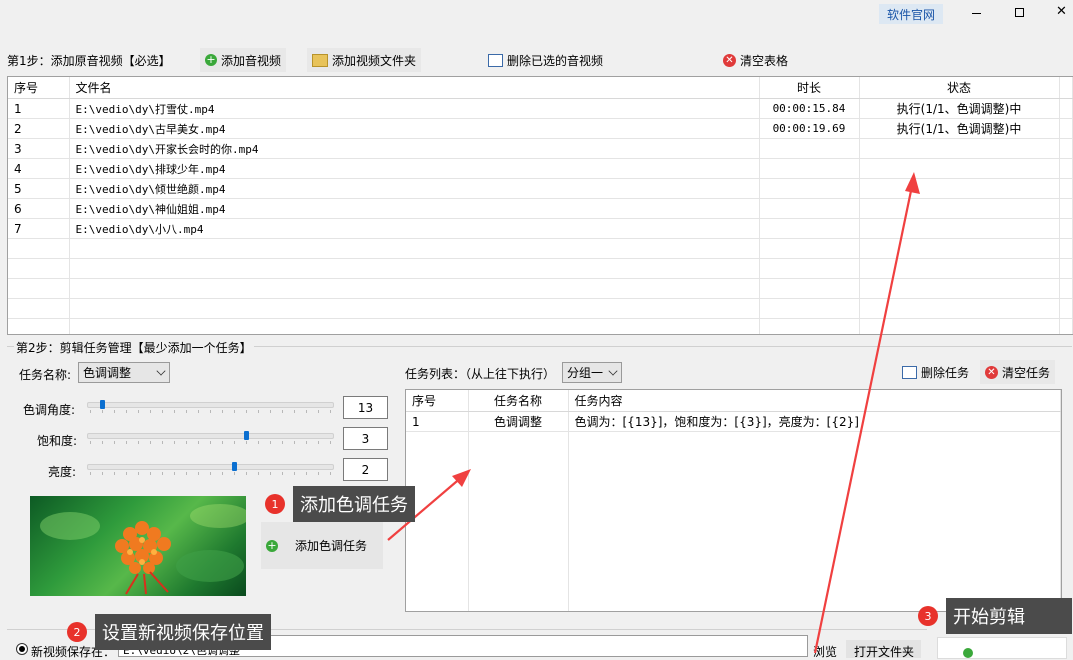  What do you see at coordinates (275, 504) in the screenshot?
I see `callout-1-badge: 1` at bounding box center [275, 504].